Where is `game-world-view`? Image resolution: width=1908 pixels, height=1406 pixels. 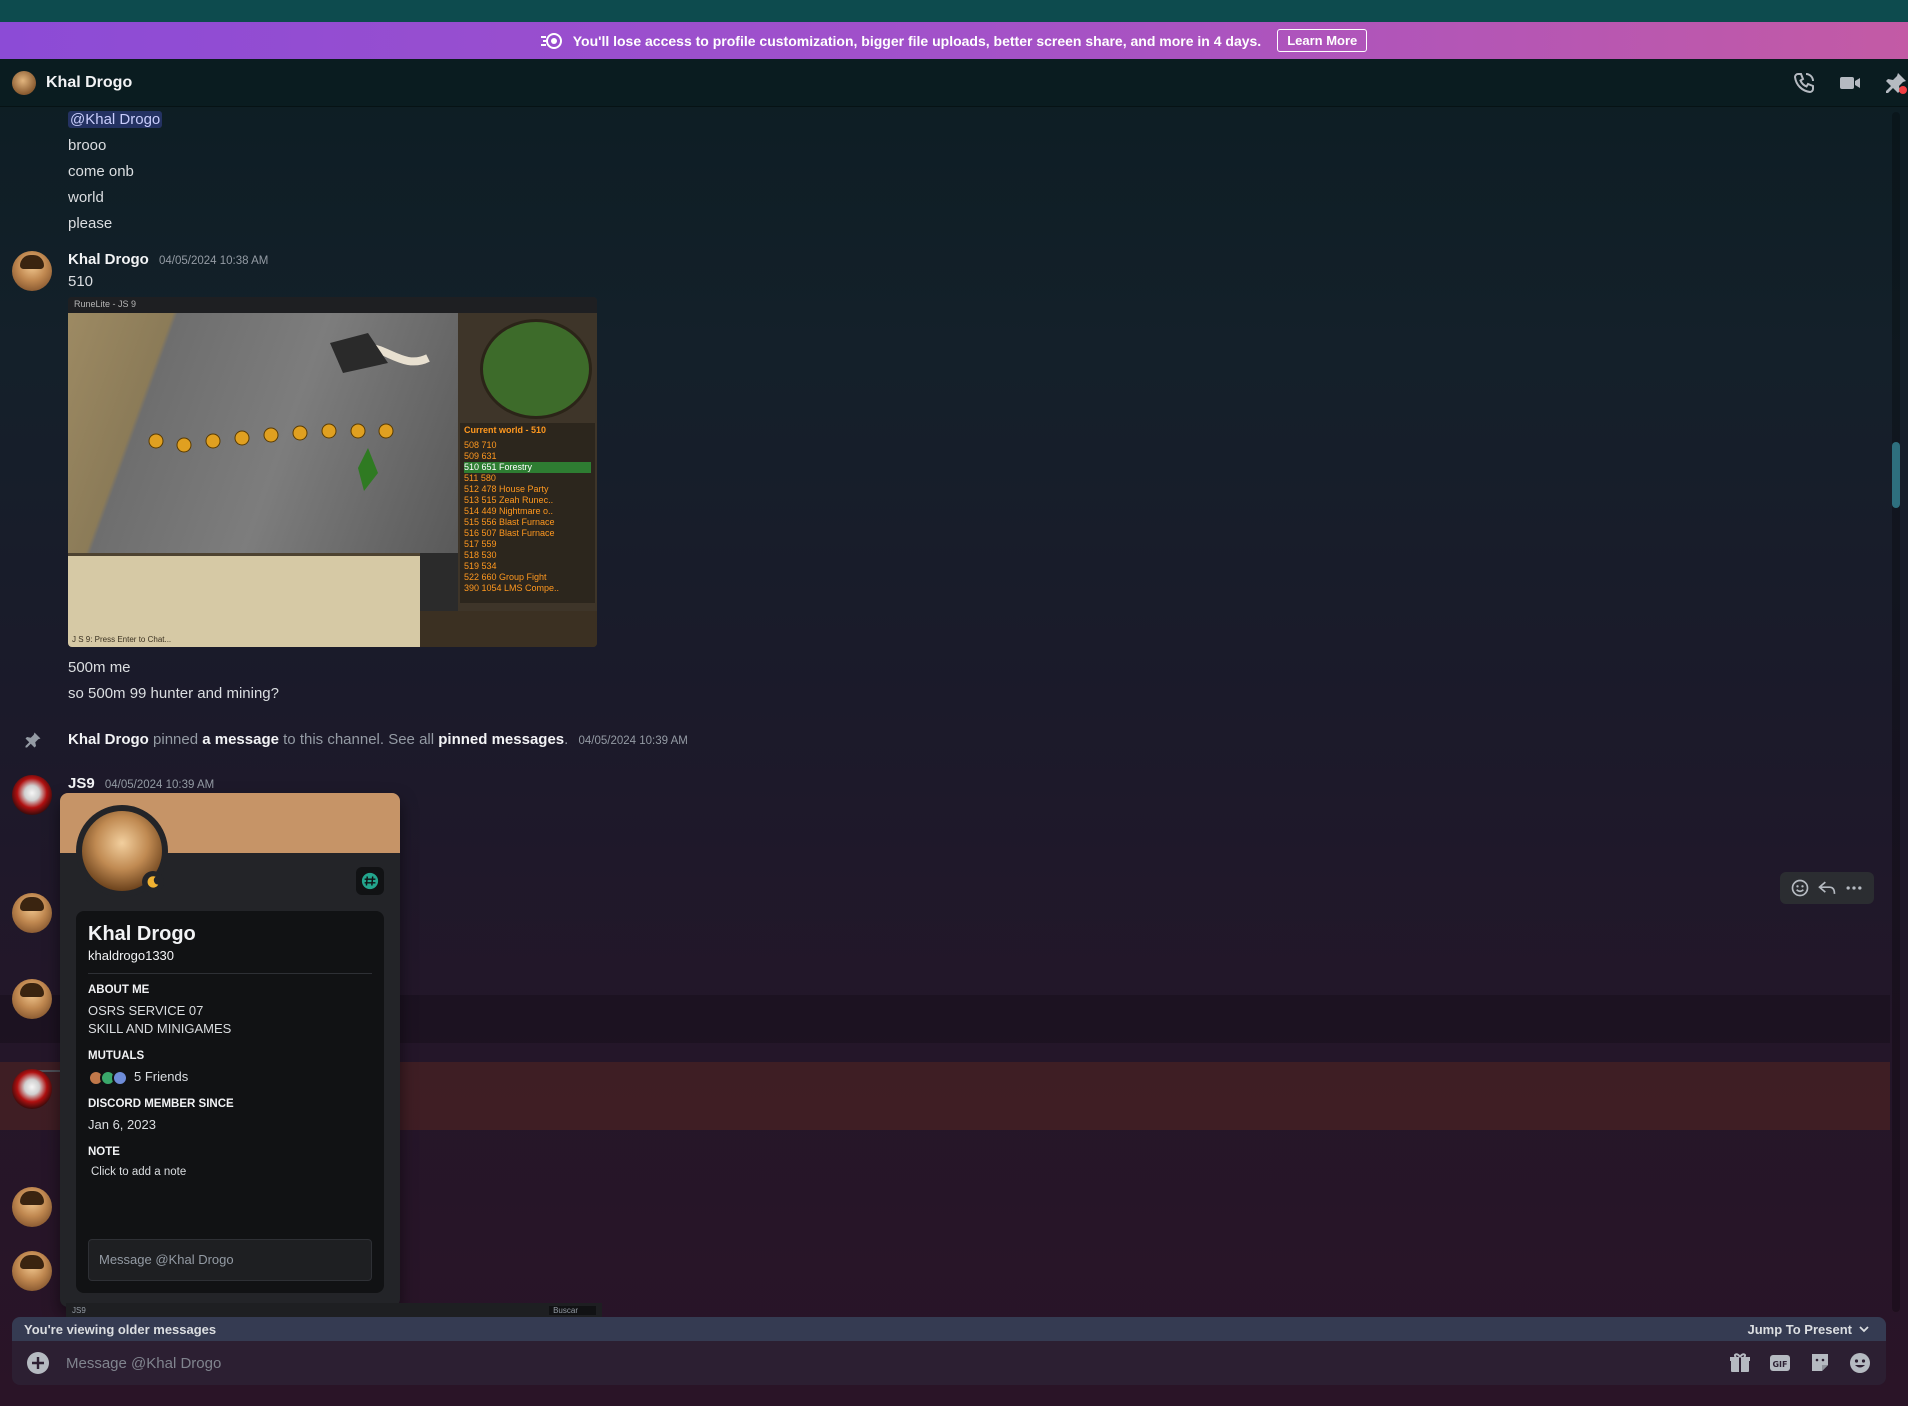
game-world-view is located at coordinates (263, 433).